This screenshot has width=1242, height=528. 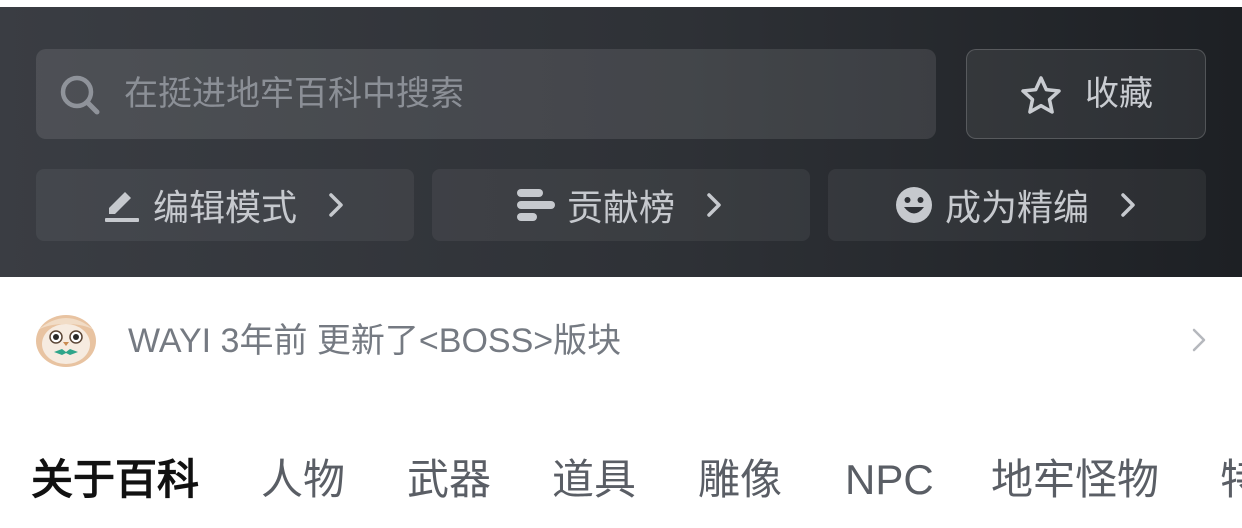 I want to click on favorite-button: 收藏, so click(x=1086, y=94).